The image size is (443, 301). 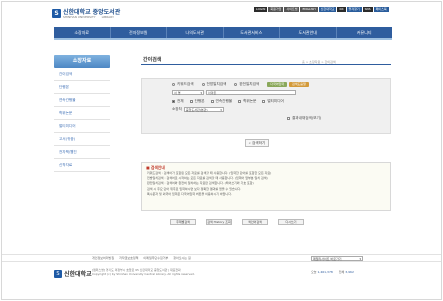 I want to click on guide-line: 특수문자 및 외국어 입력은 다국어입력 버튼을 이용하시기 바랍니다., so click(x=189, y=193).